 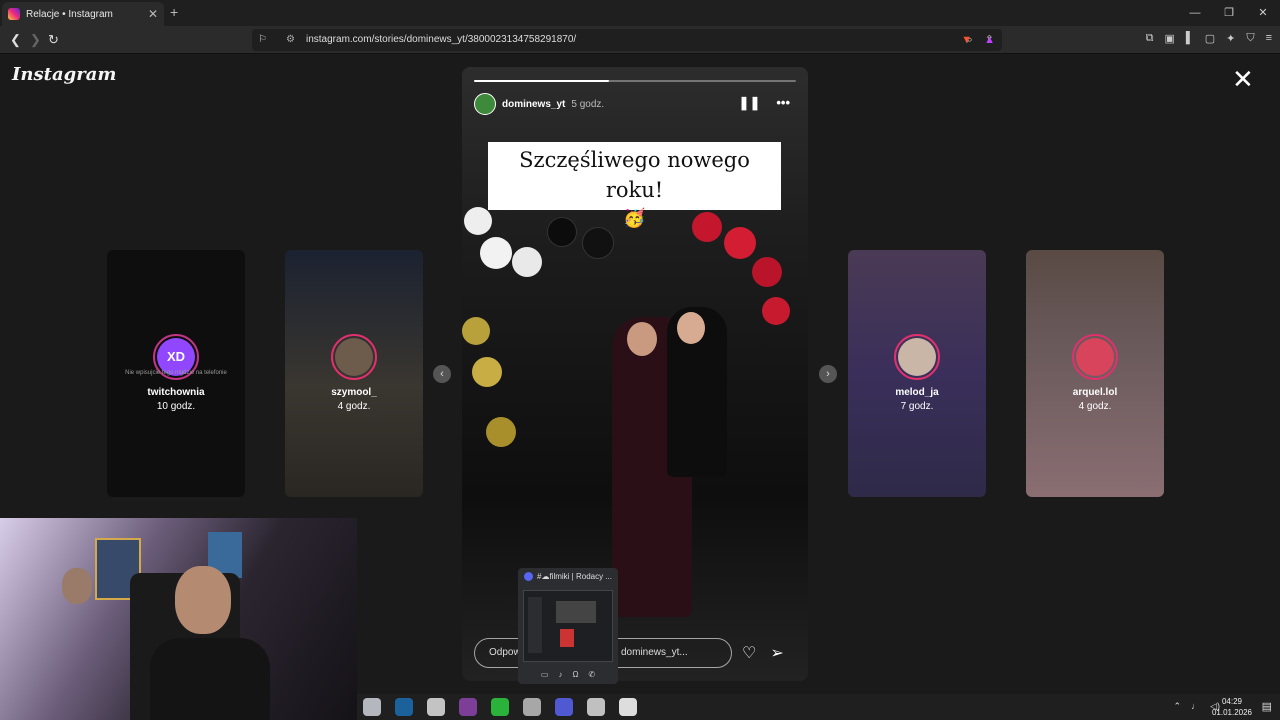 I want to click on story-username: arquel.lol, so click(x=1095, y=392).